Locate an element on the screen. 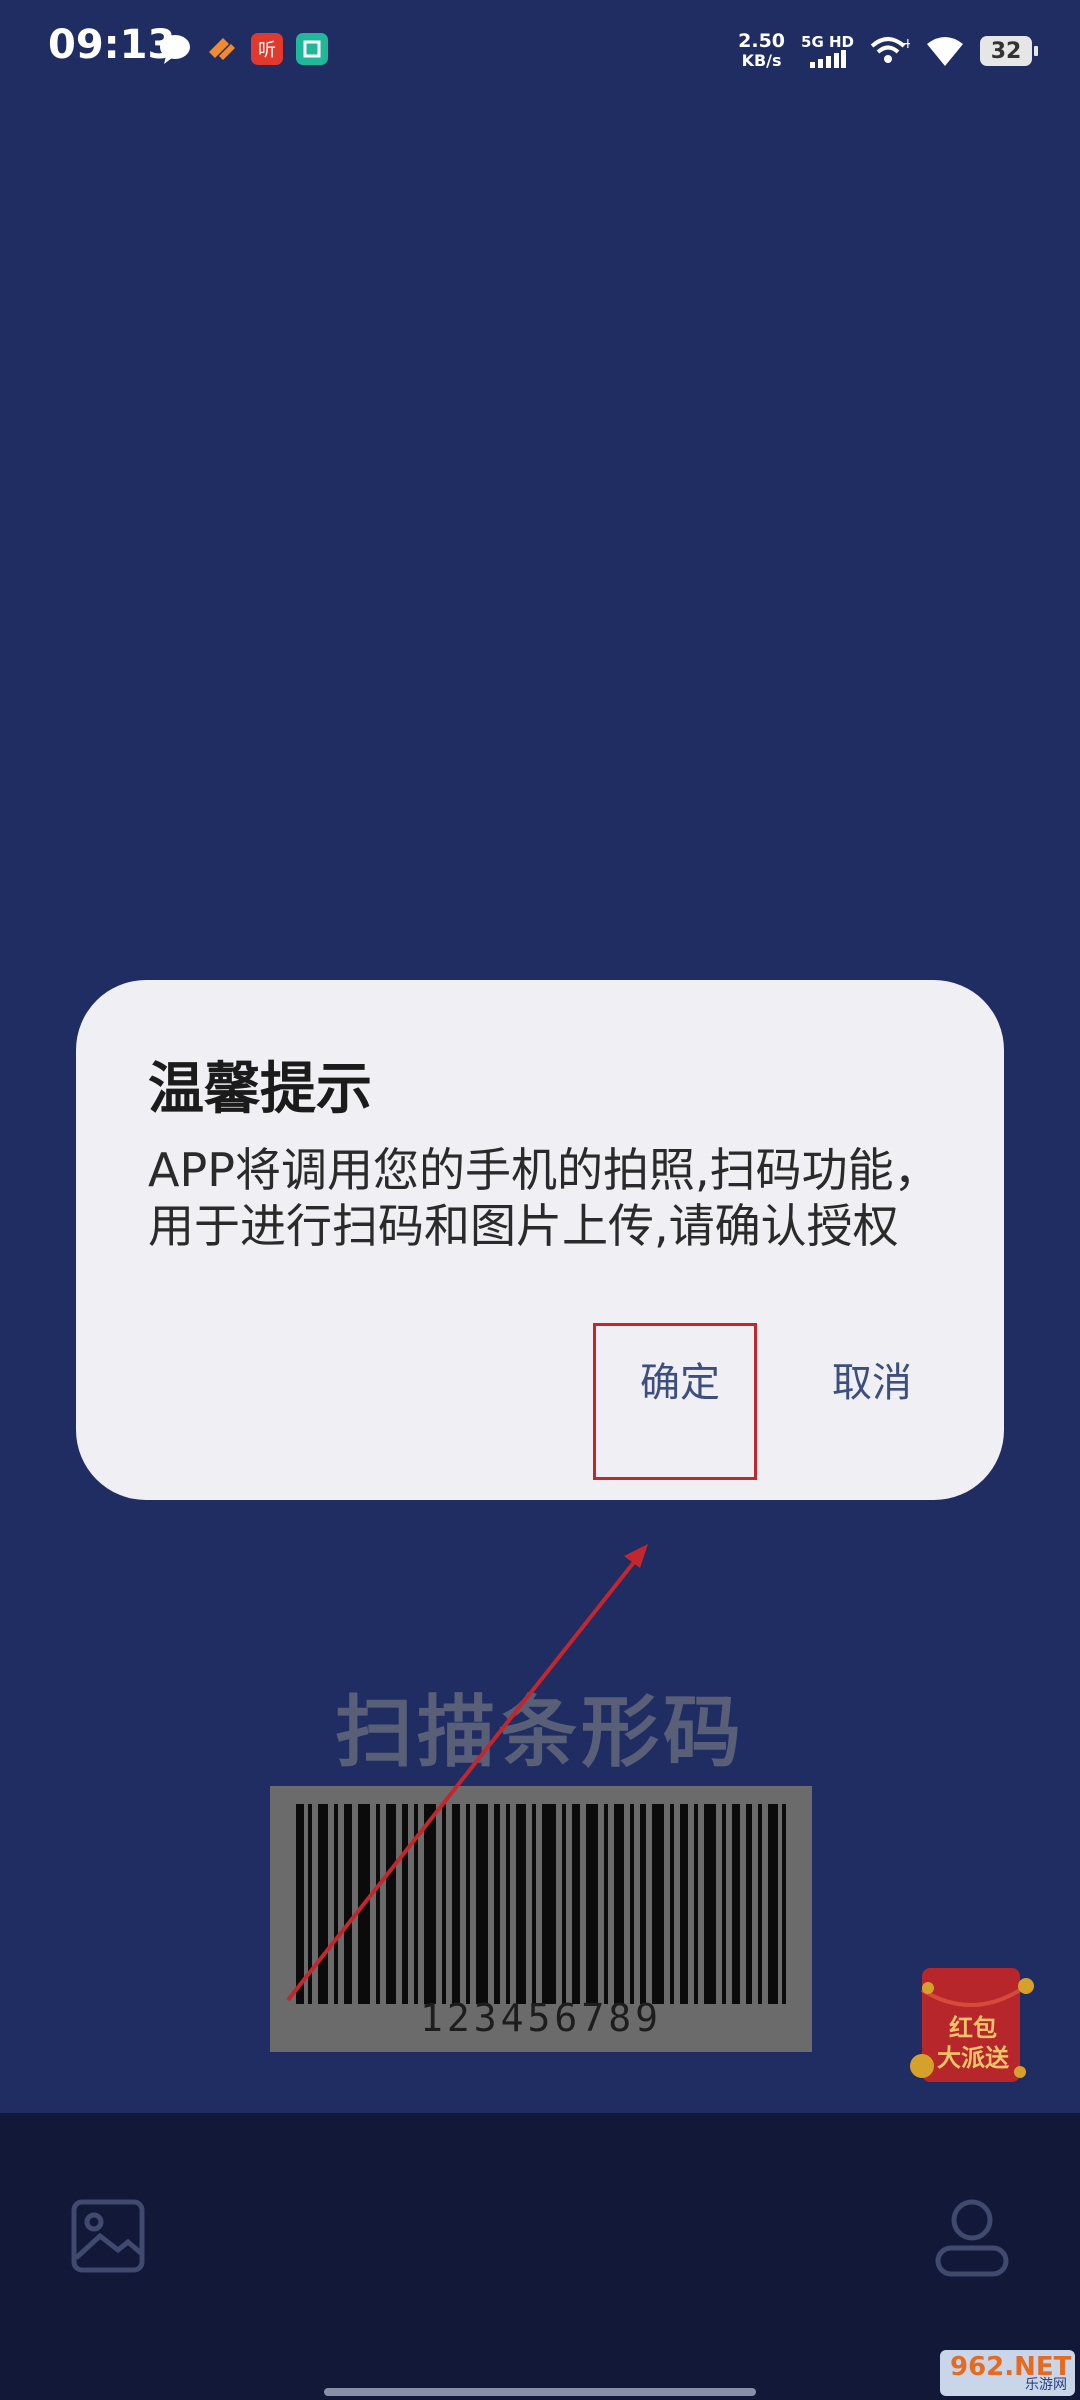 Image resolution: width=1080 pixels, height=2400 pixels. gallery-icon is located at coordinates (108, 2236).